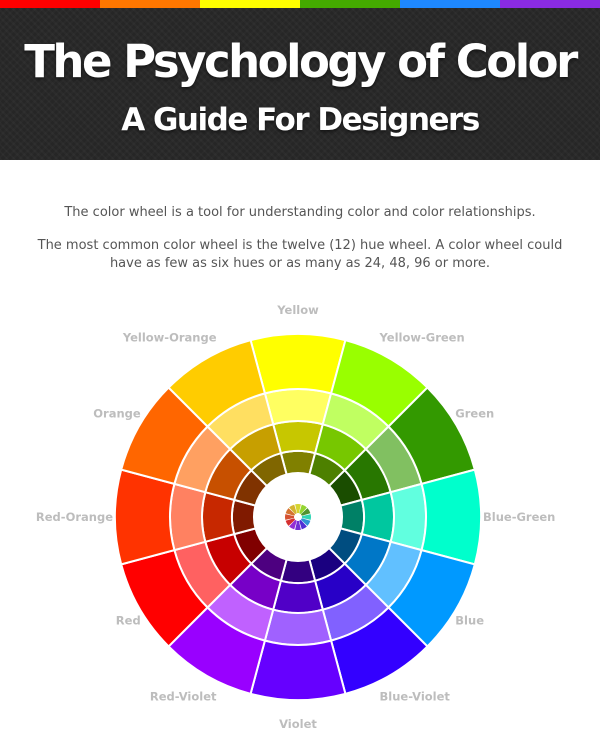  I want to click on wheel-center, so click(298, 517).